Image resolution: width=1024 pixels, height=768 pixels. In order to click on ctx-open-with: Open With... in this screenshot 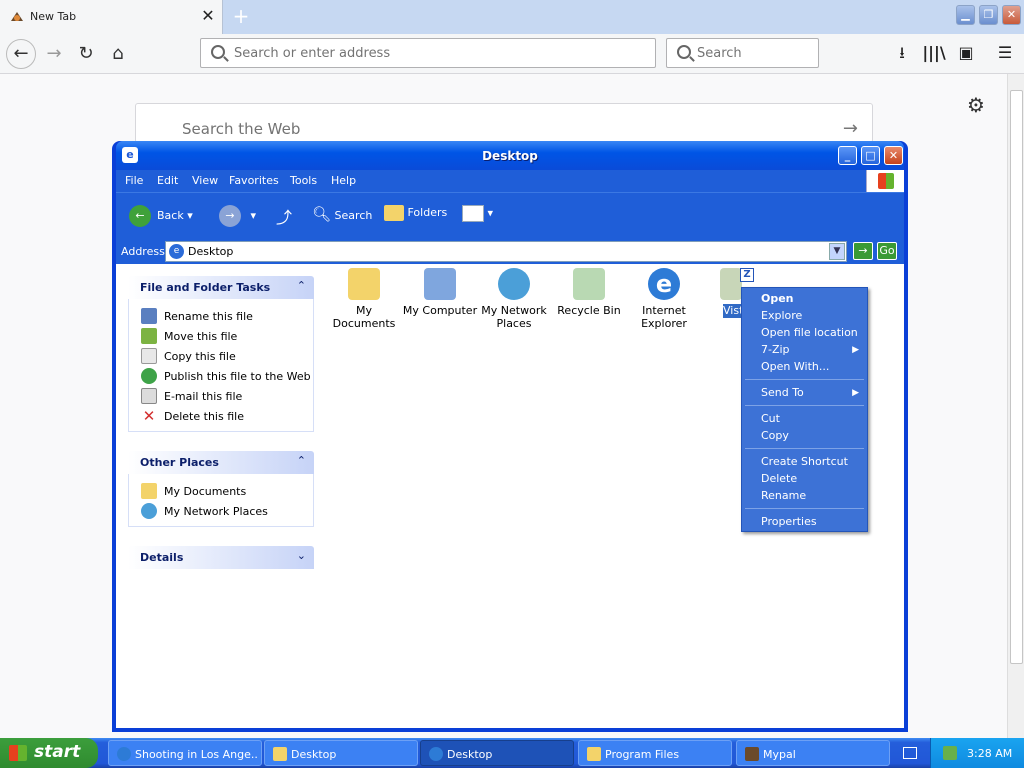, I will do `click(795, 366)`.